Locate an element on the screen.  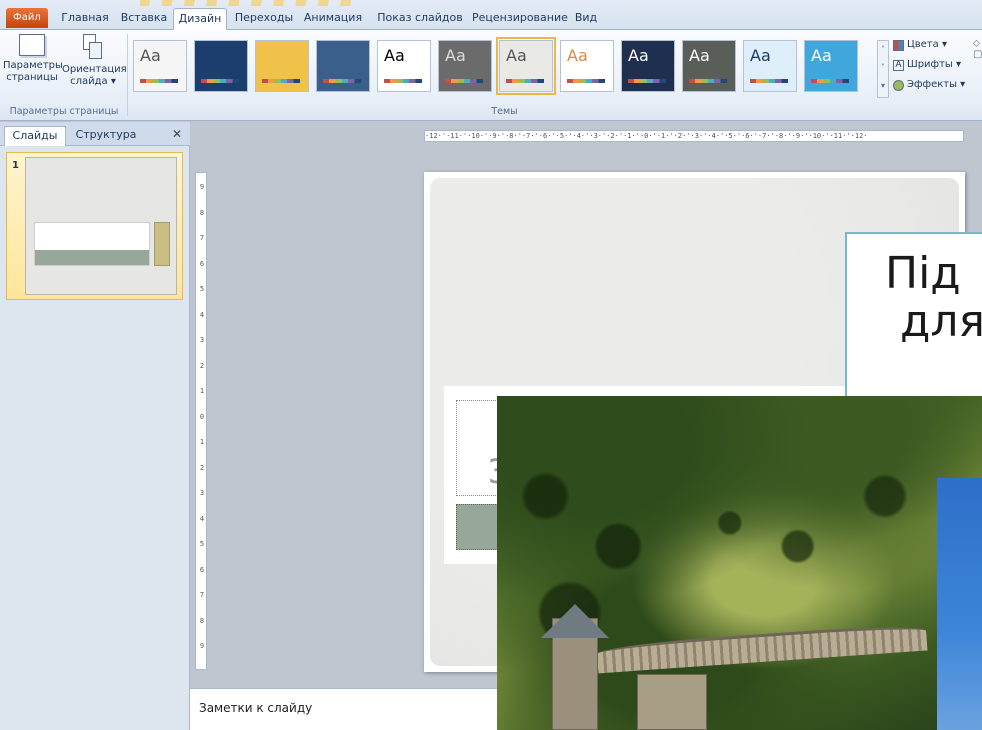
photo-building is located at coordinates (672, 702).